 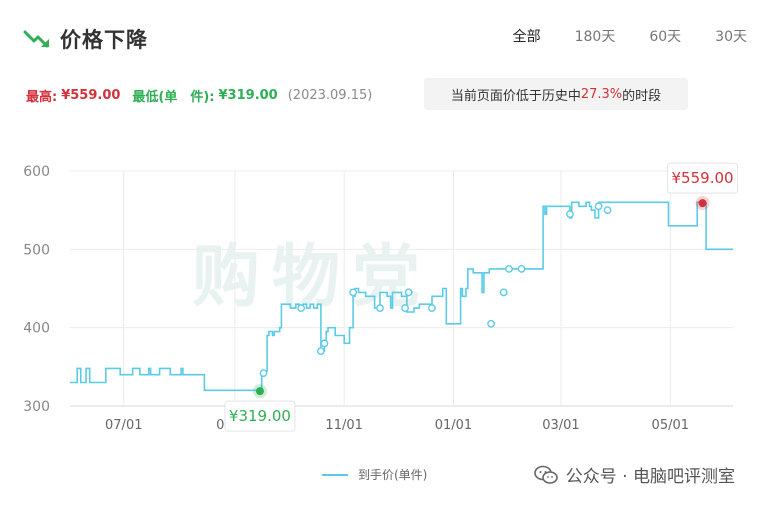 What do you see at coordinates (36, 407) in the screenshot?
I see `y-tick-label: 300` at bounding box center [36, 407].